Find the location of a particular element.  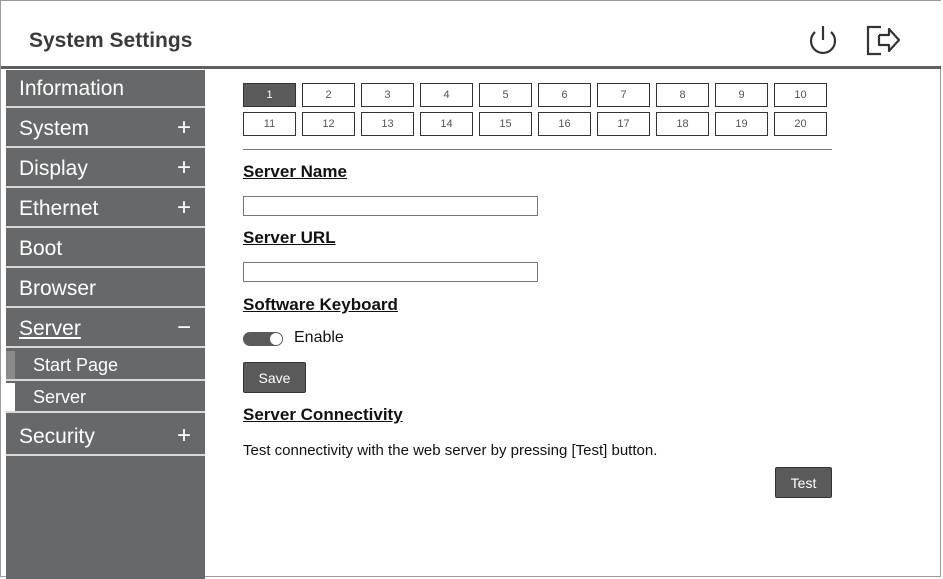

page-button-20: 20 is located at coordinates (800, 124).